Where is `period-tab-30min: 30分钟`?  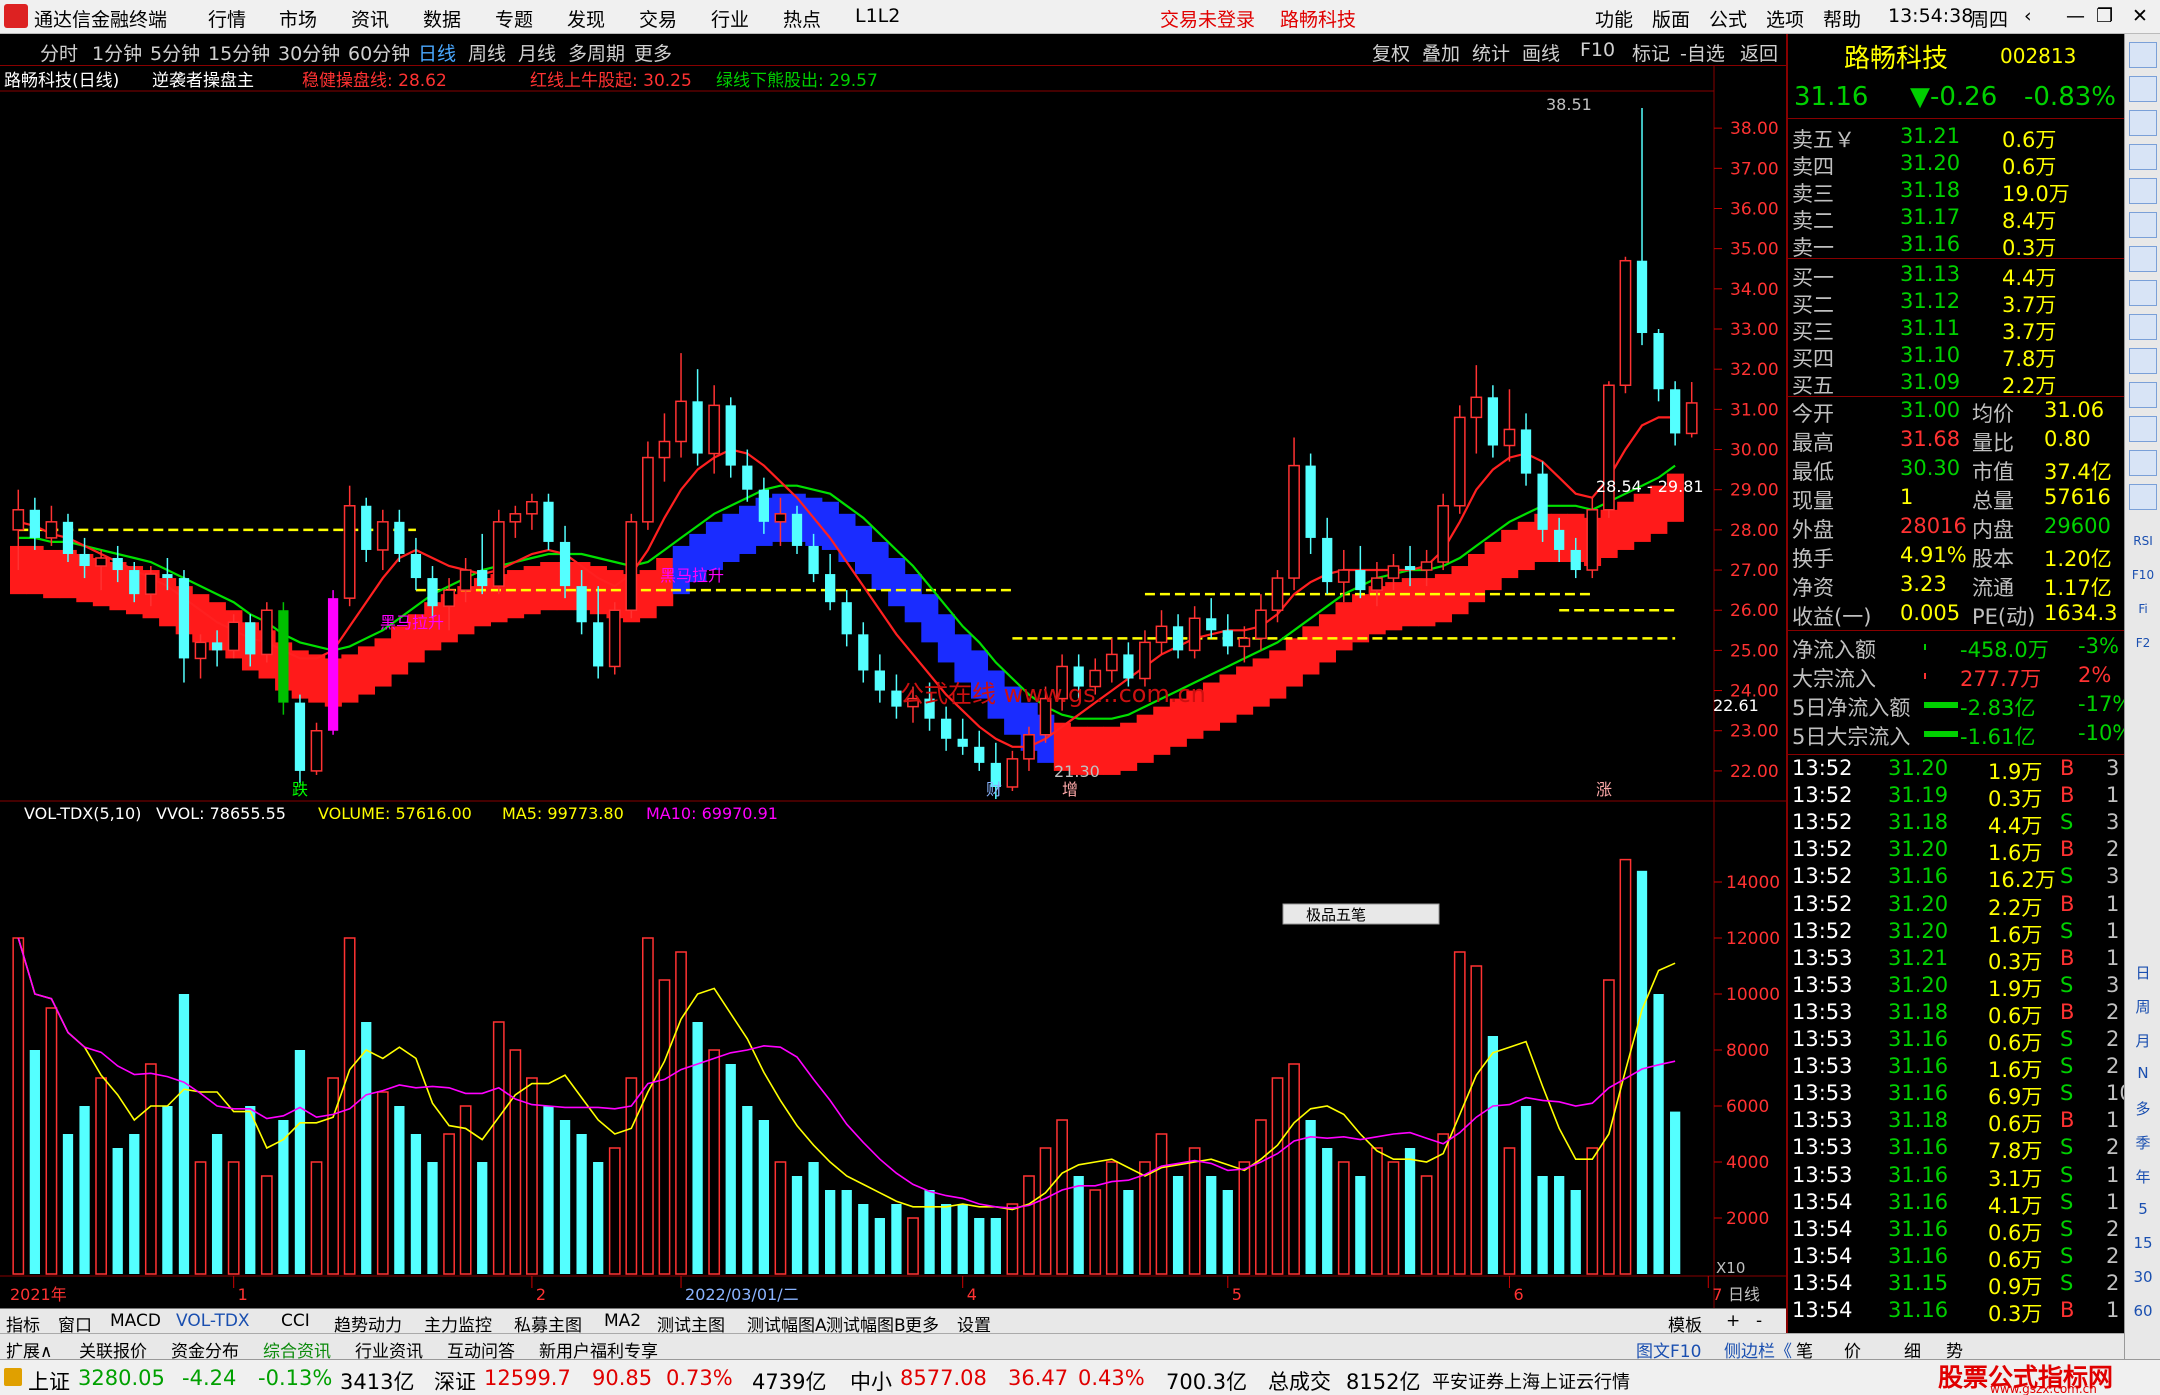
period-tab-30min: 30分钟 is located at coordinates (309, 52).